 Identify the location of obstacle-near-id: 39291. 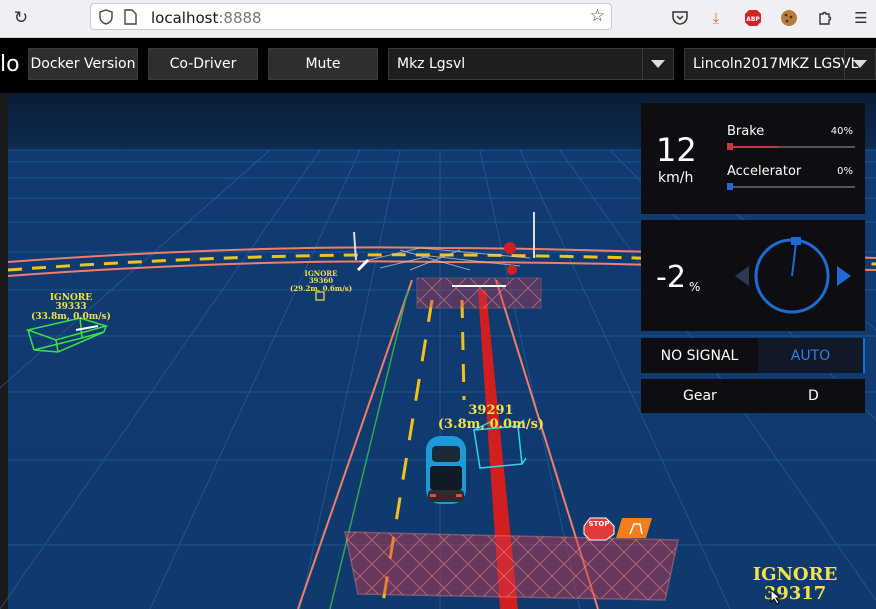
(491, 410).